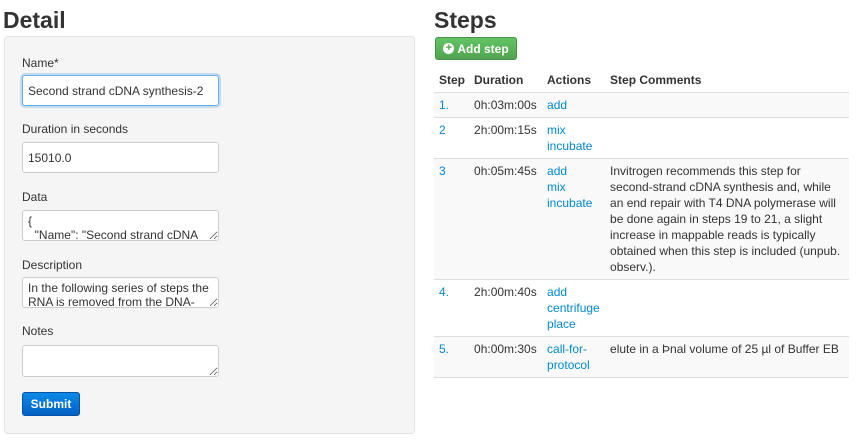  I want to click on name-label: Name*, so click(40, 63).